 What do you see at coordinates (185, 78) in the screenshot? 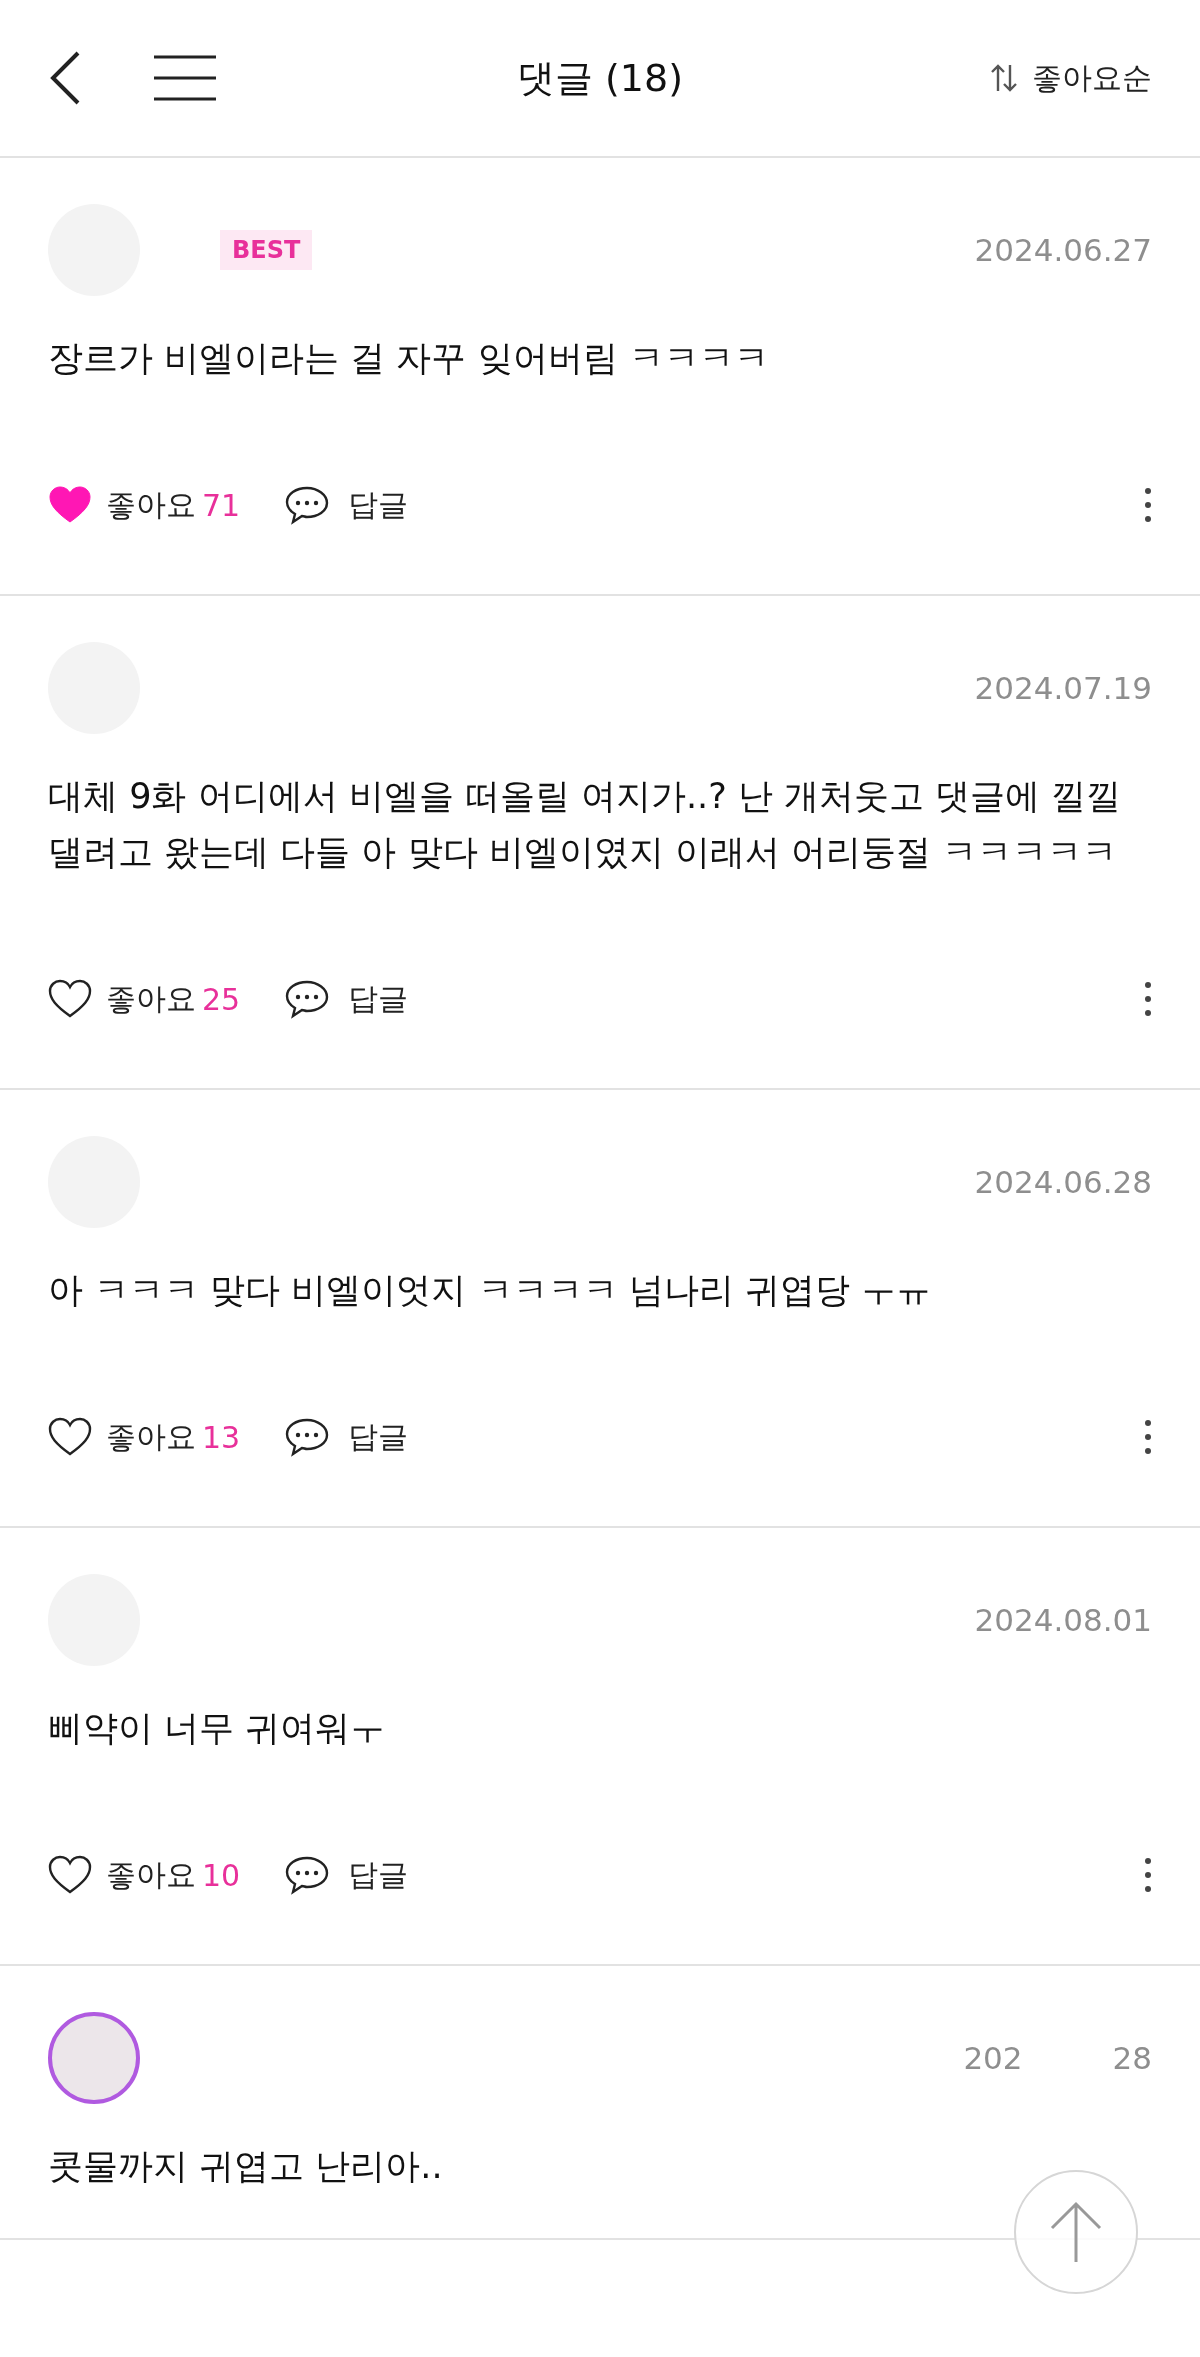
I see `menu-icon` at bounding box center [185, 78].